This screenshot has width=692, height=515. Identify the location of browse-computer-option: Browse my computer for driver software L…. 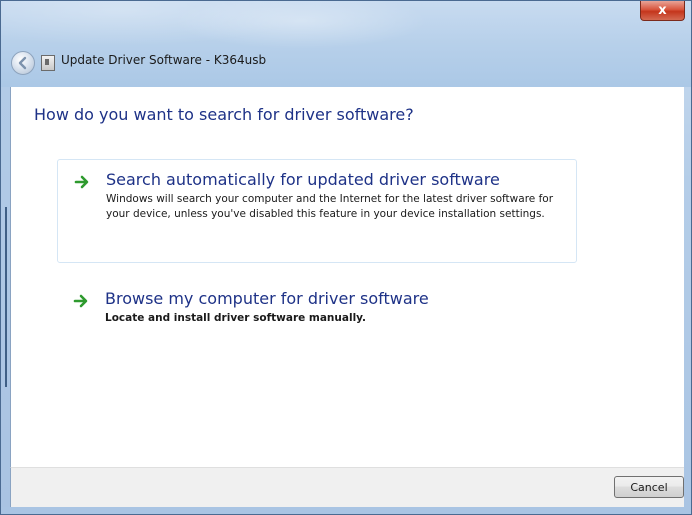
(317, 309).